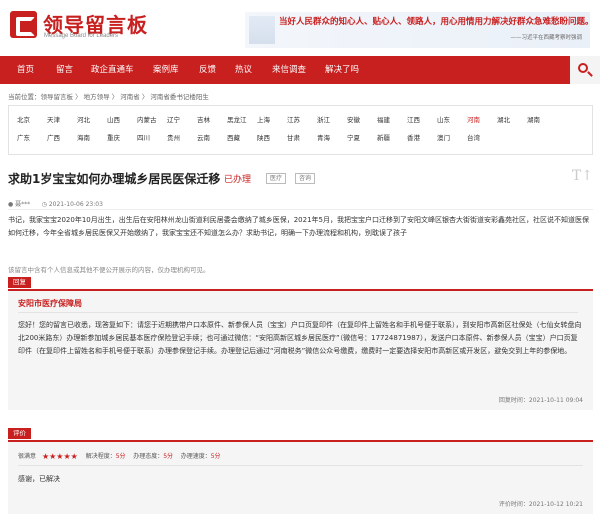 The height and width of the screenshot is (521, 600). What do you see at coordinates (30, 119) in the screenshot?
I see `region-item: 北京` at bounding box center [30, 119].